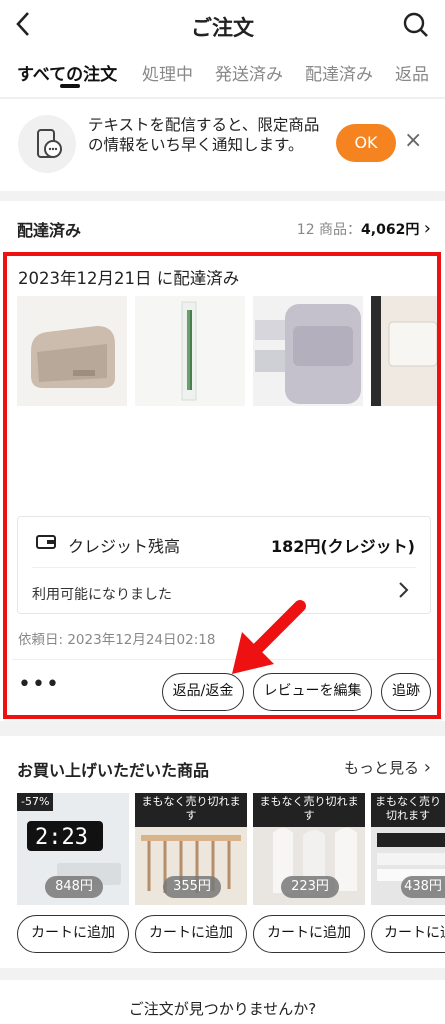  I want to click on order-summary: 12 商品：4,062円 ›, so click(364, 228).